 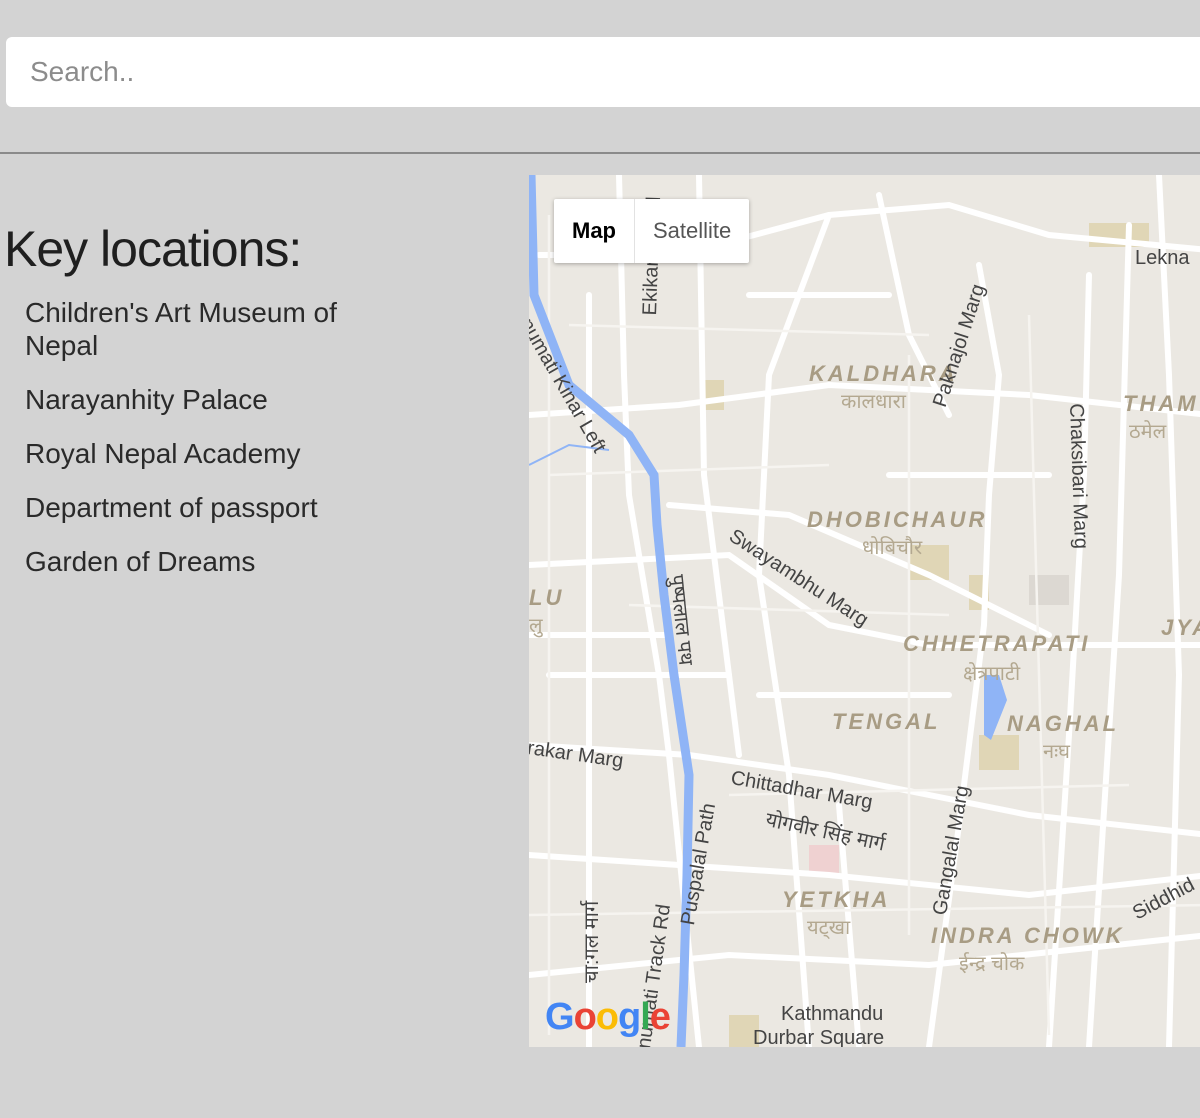 I want to click on road-label: चा:गल मार्ग, so click(x=592, y=941).